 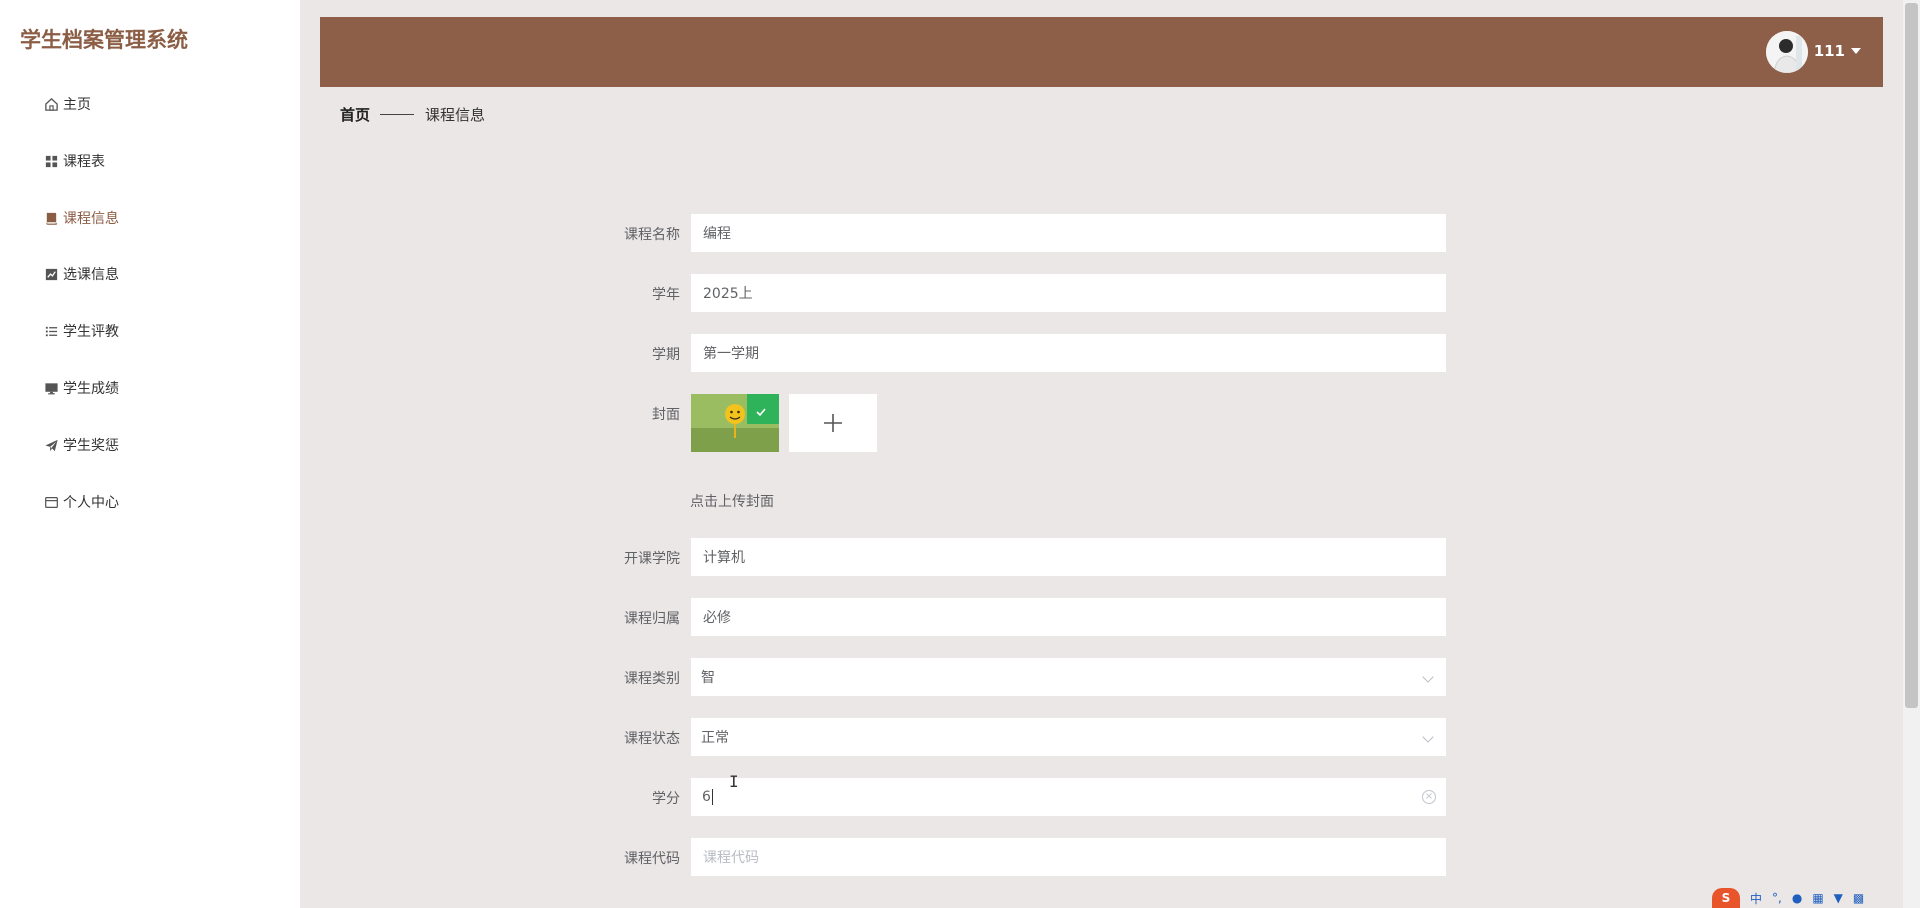 What do you see at coordinates (51, 218) in the screenshot?
I see `book-icon` at bounding box center [51, 218].